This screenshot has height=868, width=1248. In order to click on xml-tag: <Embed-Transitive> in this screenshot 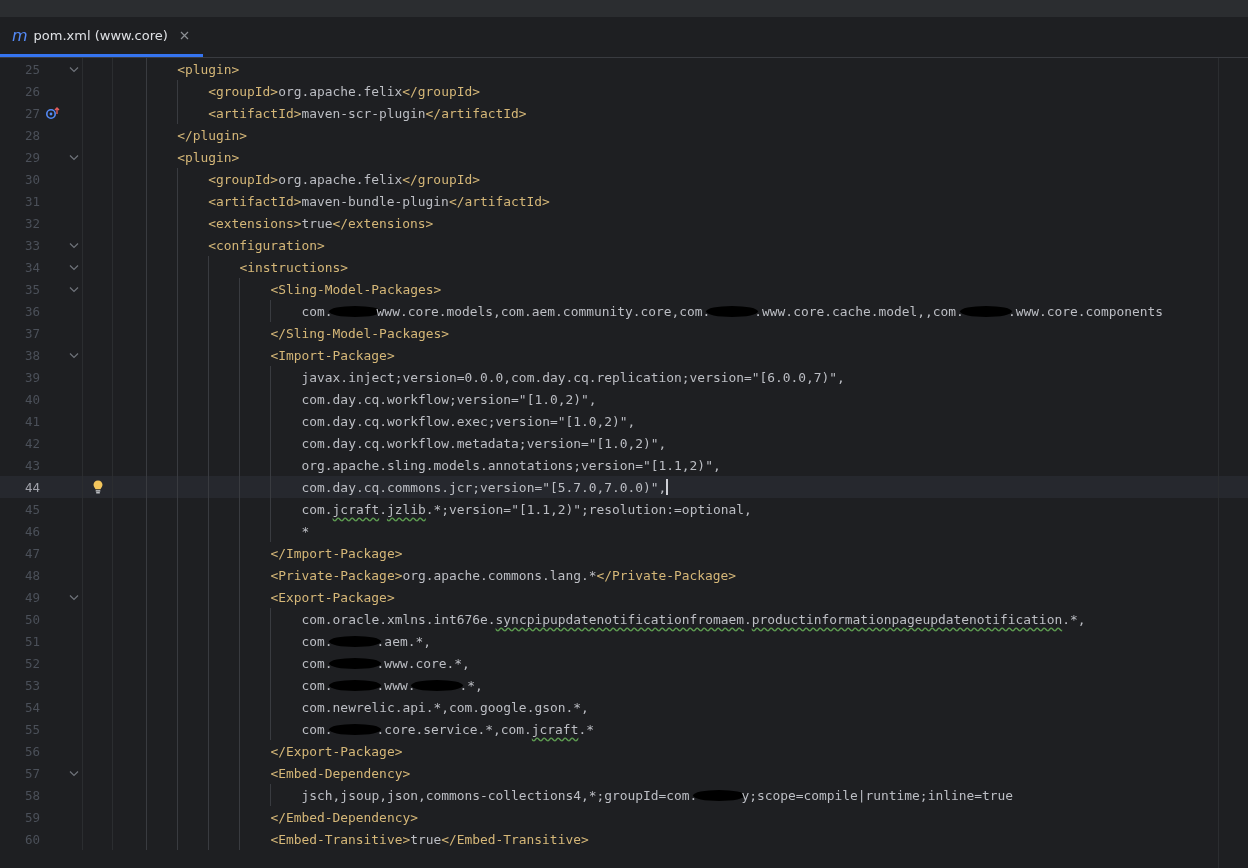, I will do `click(340, 839)`.